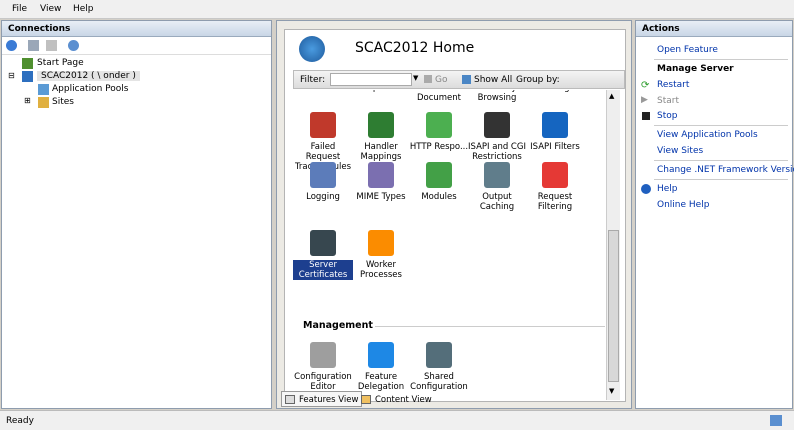  Describe the element at coordinates (776, 420) in the screenshot. I see `network-icon` at that location.